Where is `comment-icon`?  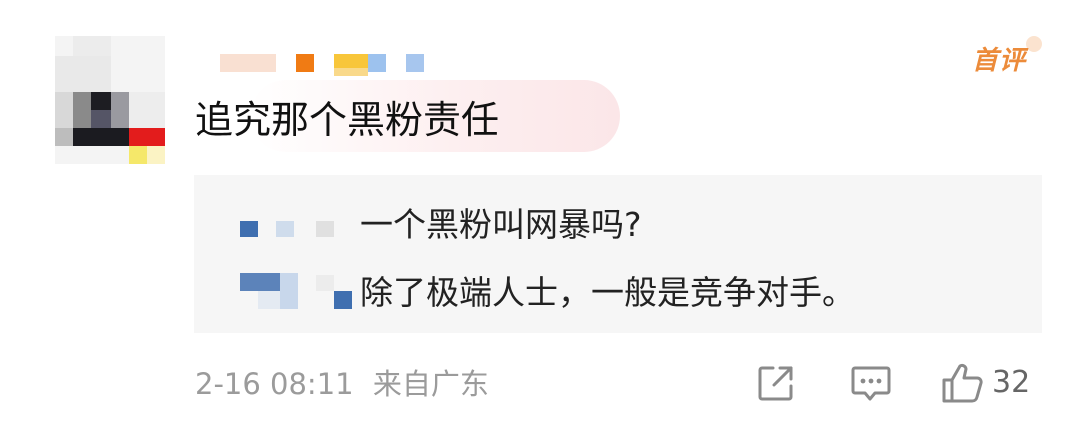 comment-icon is located at coordinates (871, 383).